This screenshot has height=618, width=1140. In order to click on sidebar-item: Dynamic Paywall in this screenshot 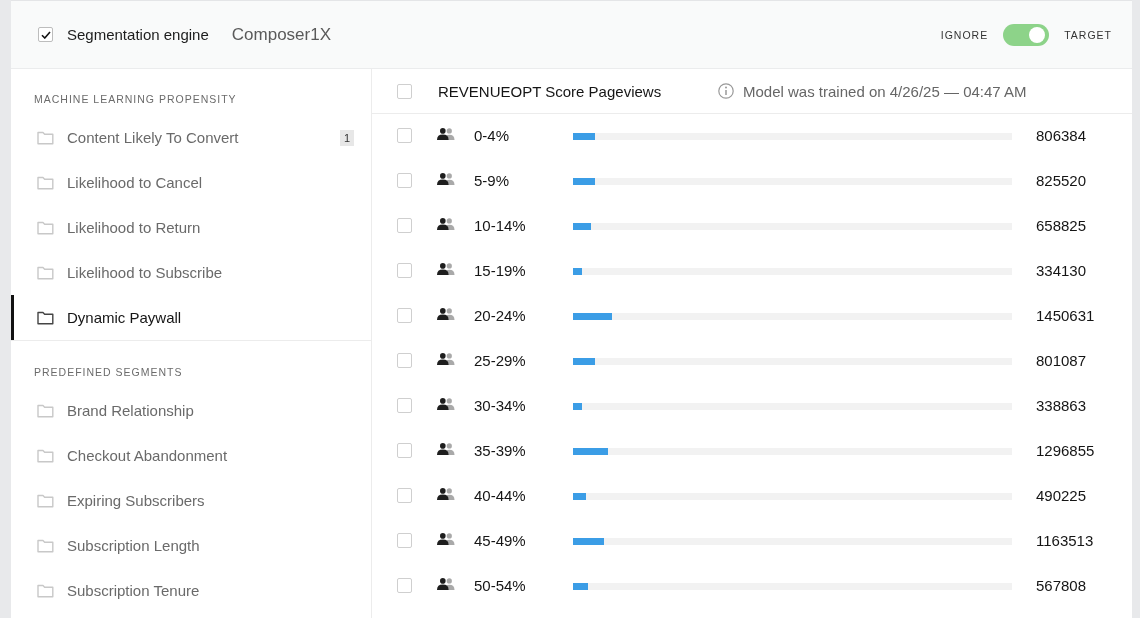, I will do `click(191, 317)`.